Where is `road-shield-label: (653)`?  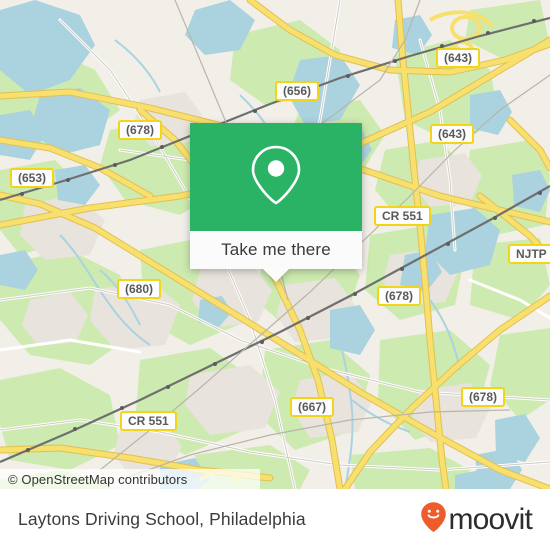
road-shield-label: (653) is located at coordinates (32, 178).